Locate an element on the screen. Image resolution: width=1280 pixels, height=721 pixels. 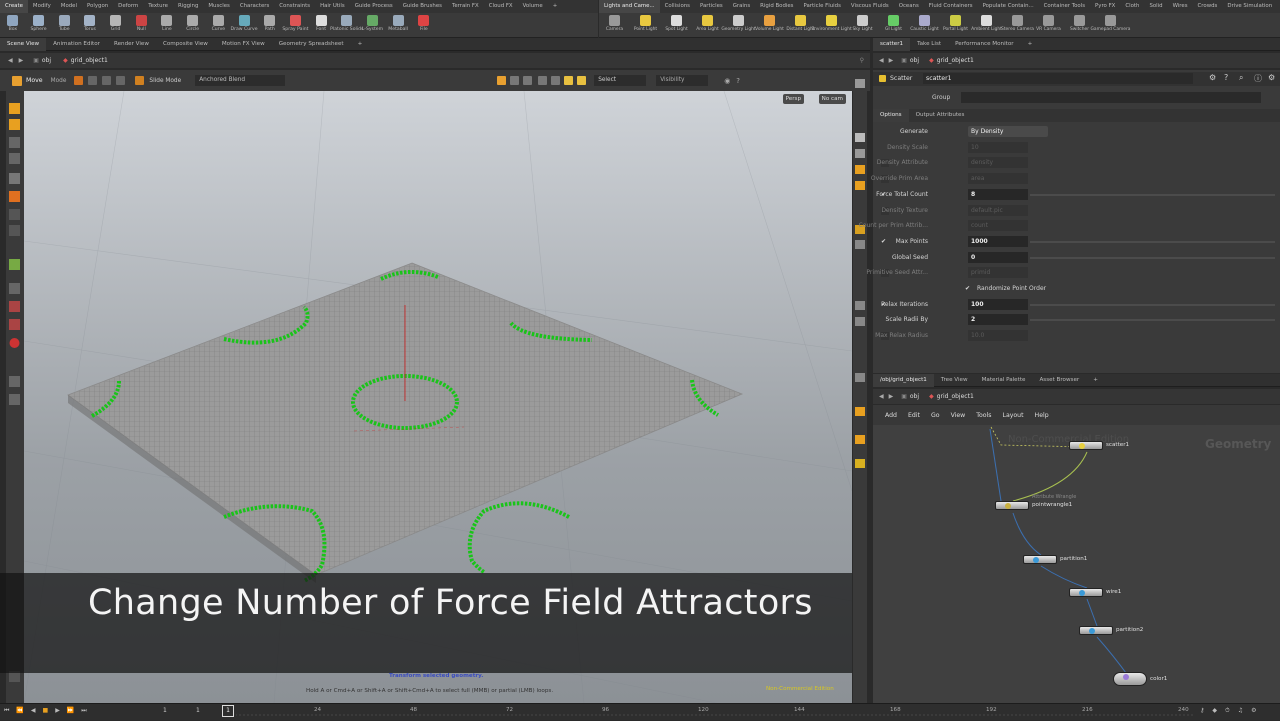
node-pointwrangle1 is located at coordinates (1012, 505).